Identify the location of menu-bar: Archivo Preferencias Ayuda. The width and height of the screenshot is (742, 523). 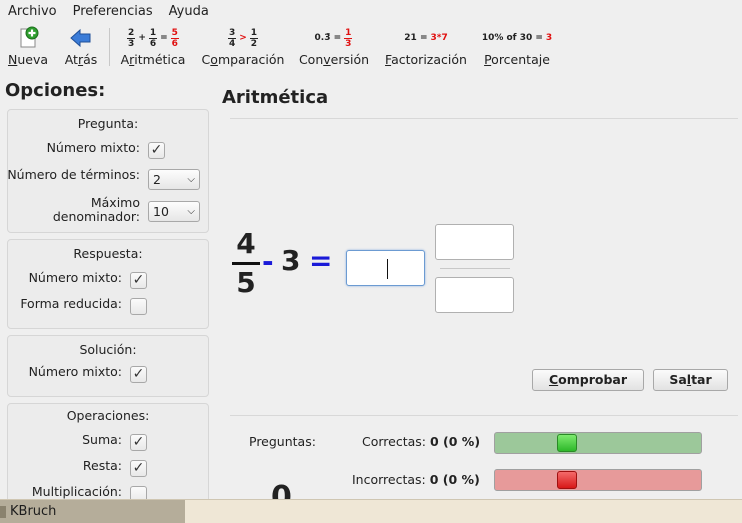
(371, 11).